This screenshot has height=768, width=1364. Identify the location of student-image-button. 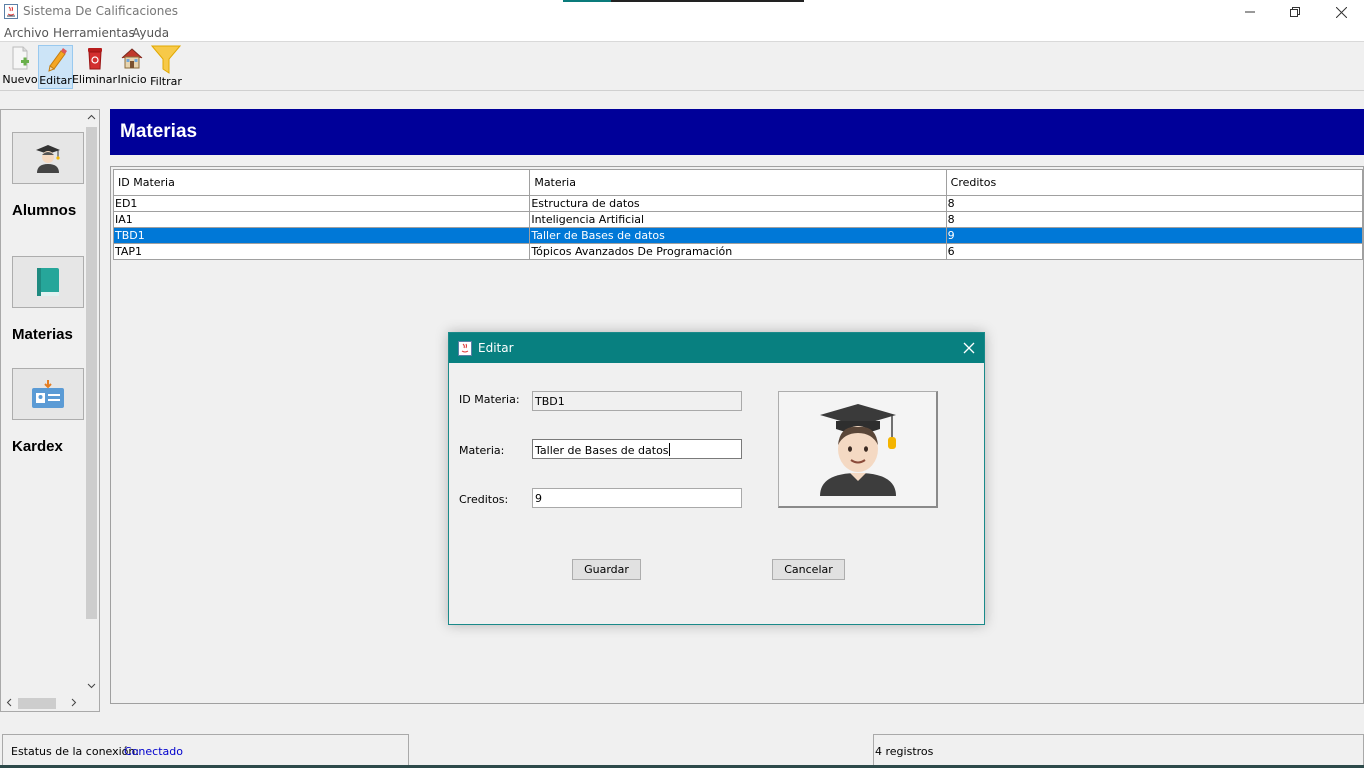
(858, 449).